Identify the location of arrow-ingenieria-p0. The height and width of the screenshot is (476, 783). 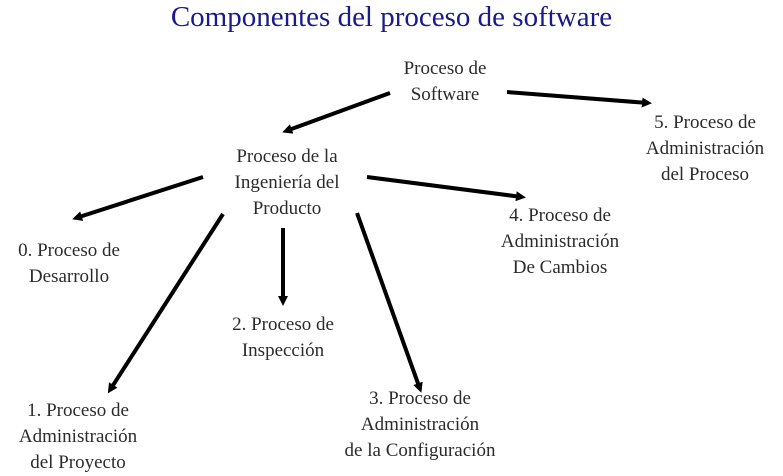
(138, 198).